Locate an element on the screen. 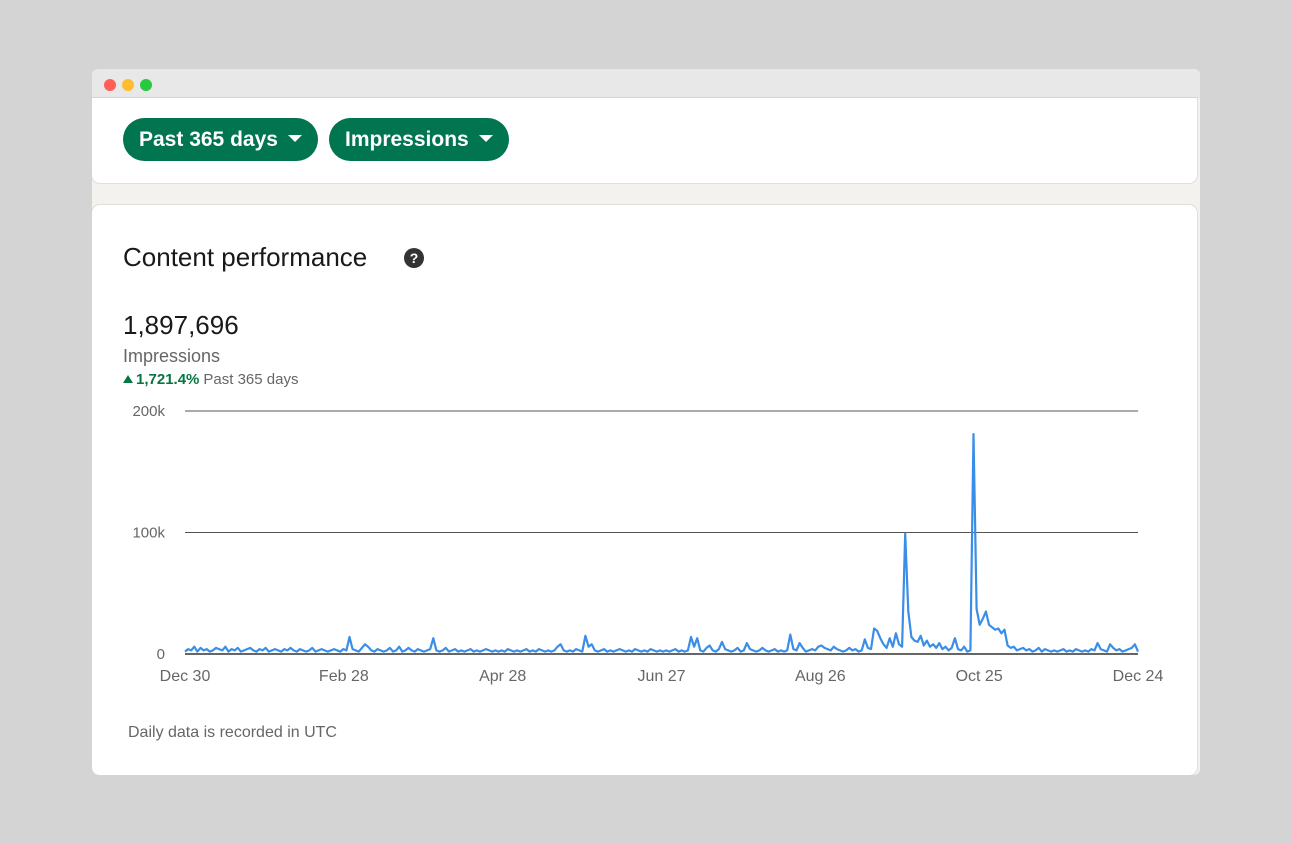 The height and width of the screenshot is (844, 1292). x-tick-label: Feb 28 is located at coordinates (344, 676).